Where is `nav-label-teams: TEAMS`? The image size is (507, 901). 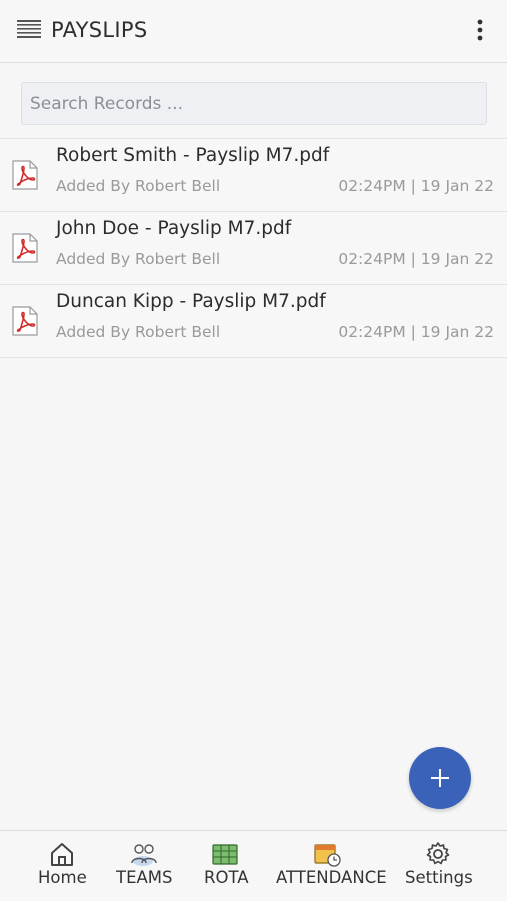
nav-label-teams: TEAMS is located at coordinates (144, 877).